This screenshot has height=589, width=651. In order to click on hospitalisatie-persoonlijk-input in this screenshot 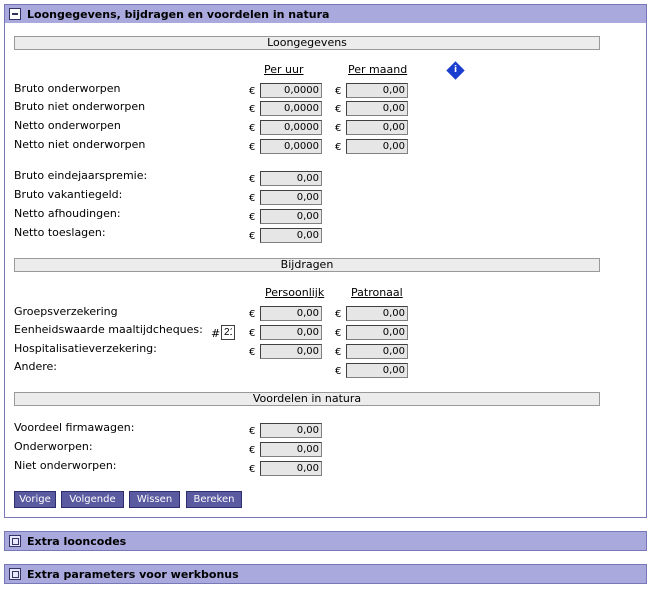, I will do `click(291, 351)`.